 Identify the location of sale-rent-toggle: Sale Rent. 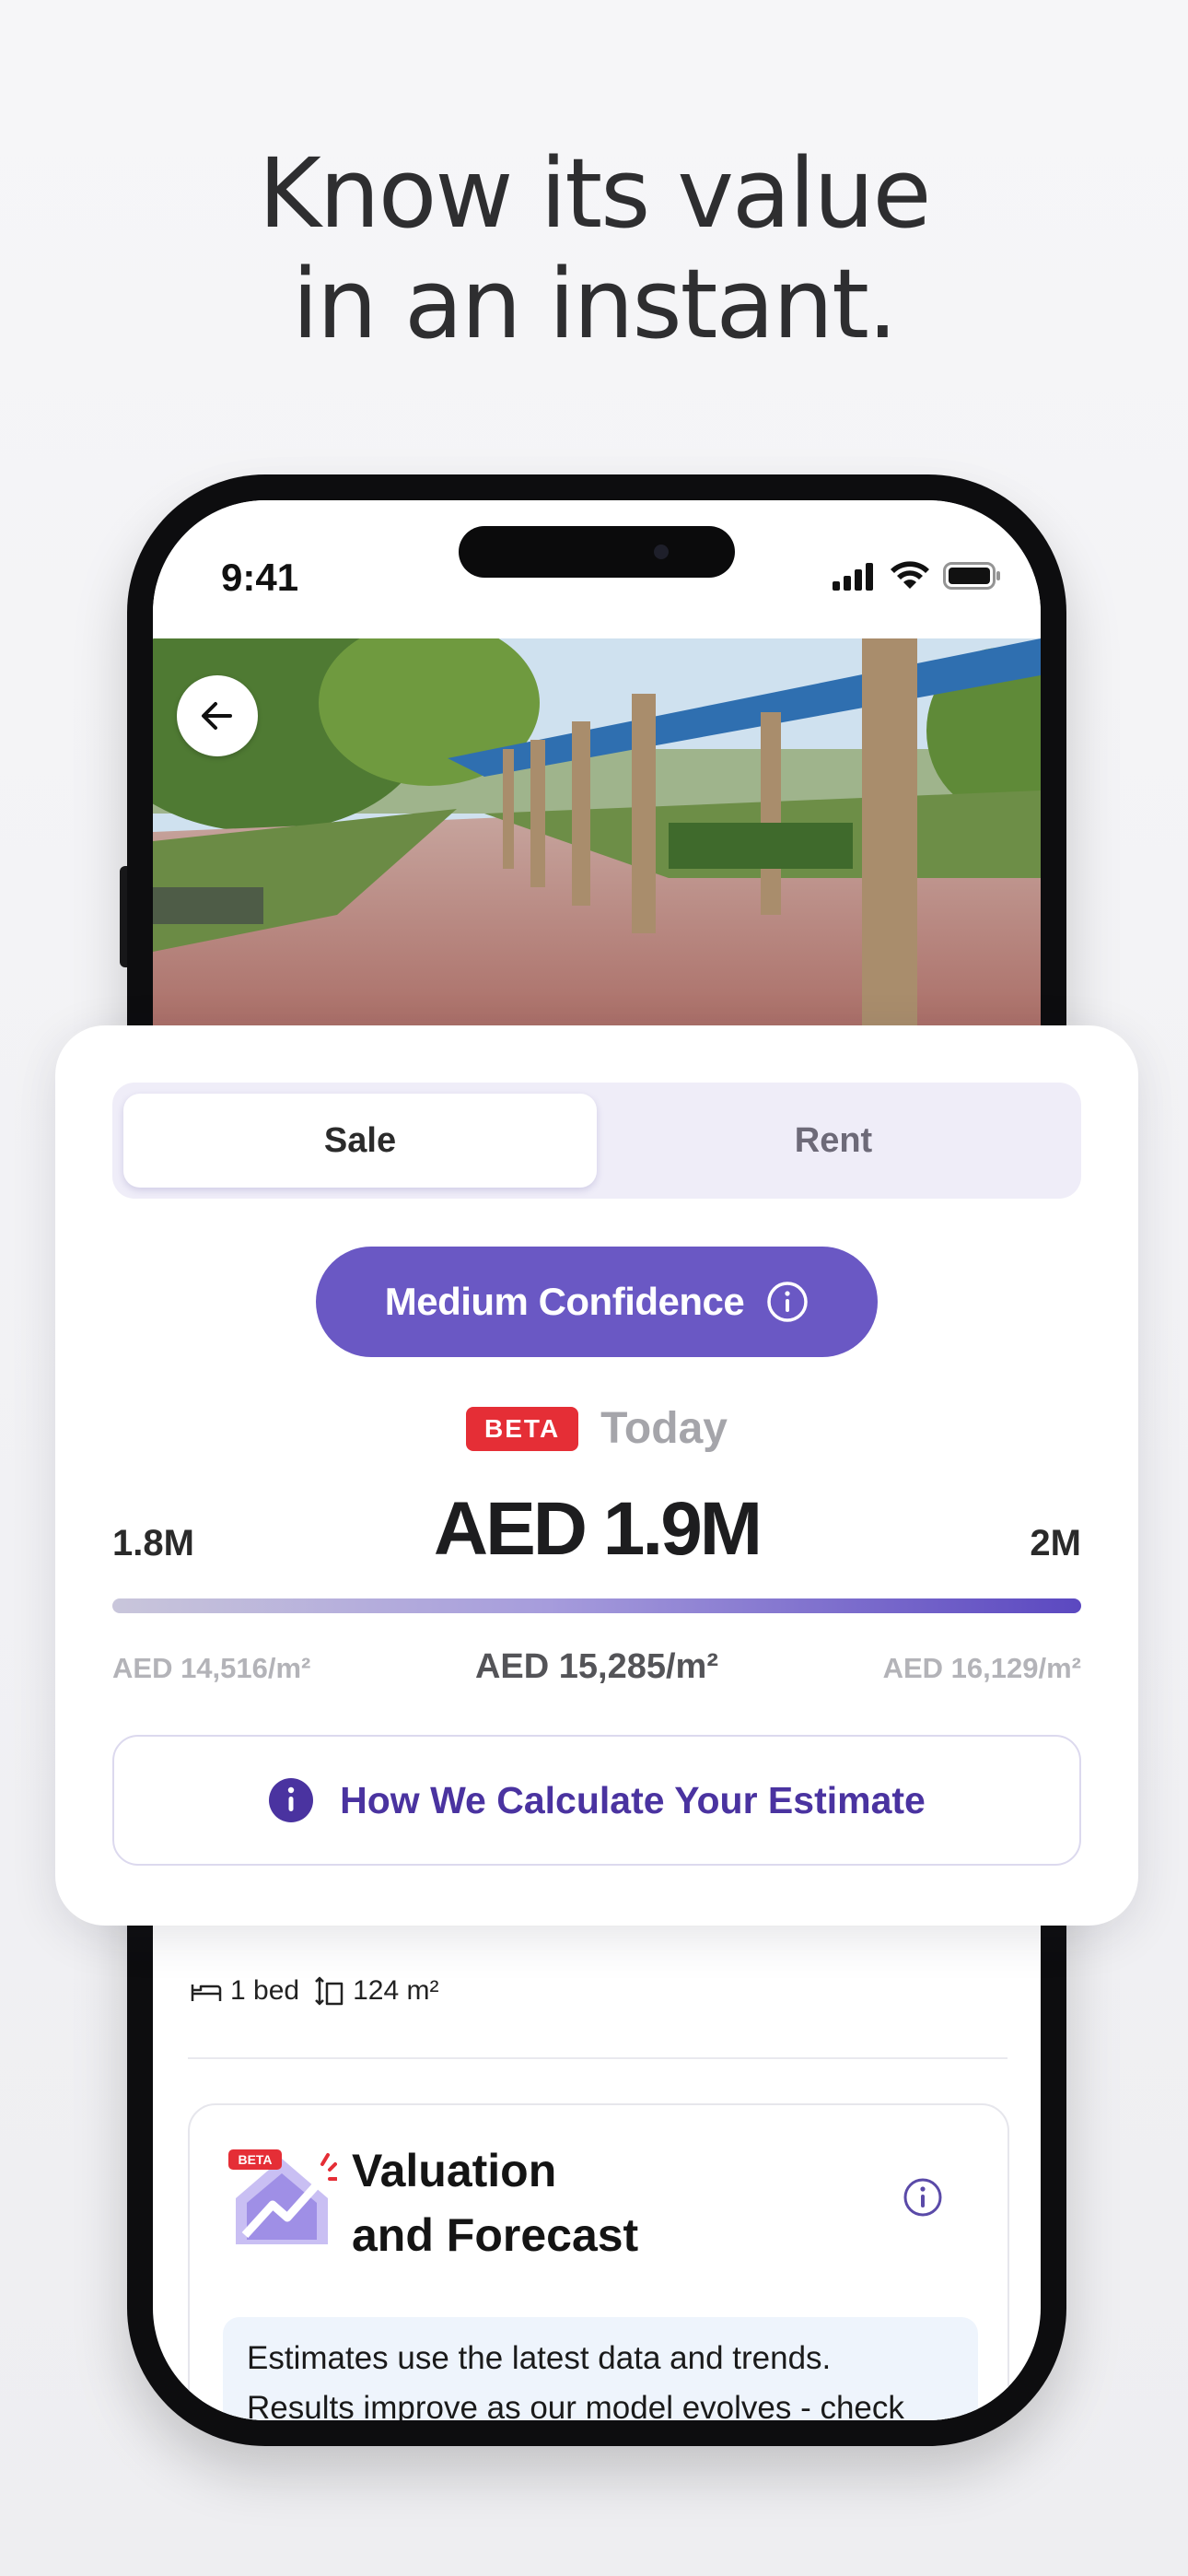
(596, 1141).